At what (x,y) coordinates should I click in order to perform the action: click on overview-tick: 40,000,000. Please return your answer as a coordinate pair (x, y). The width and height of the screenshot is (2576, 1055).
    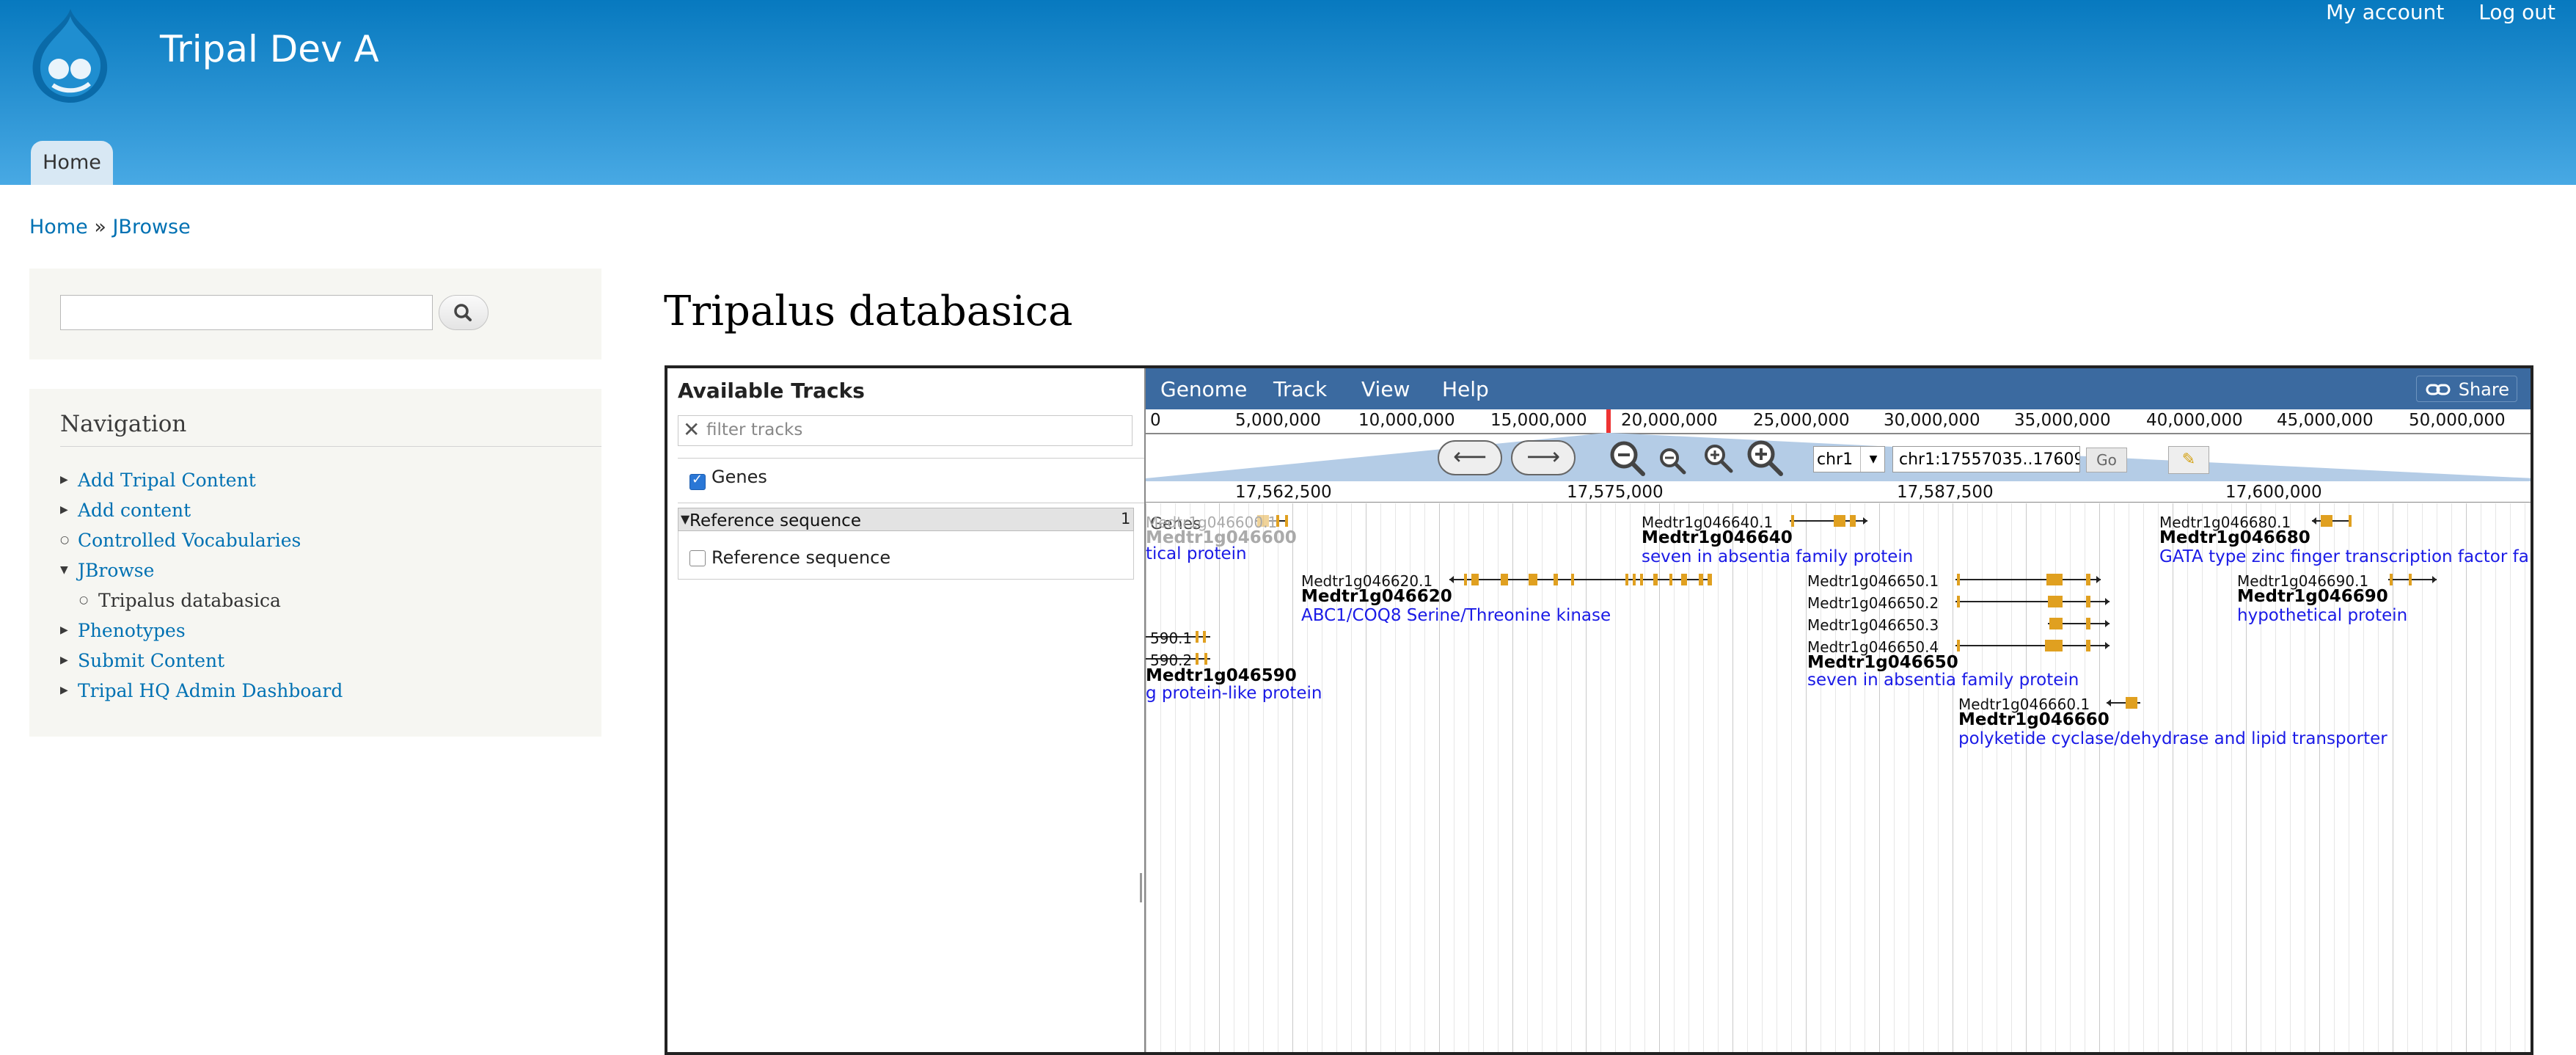
    Looking at the image, I should click on (2194, 421).